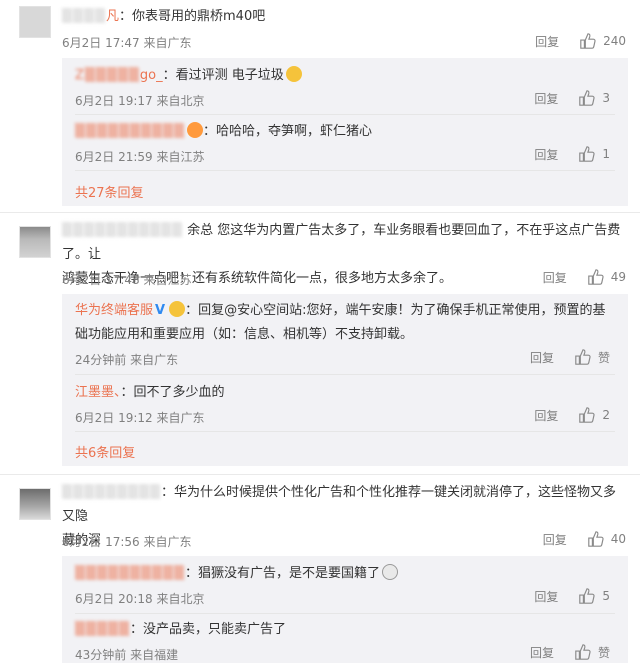  Describe the element at coordinates (111, 492) in the screenshot. I see `username-redacted: ▒▒▒▒▒▒▒▒▒` at that location.